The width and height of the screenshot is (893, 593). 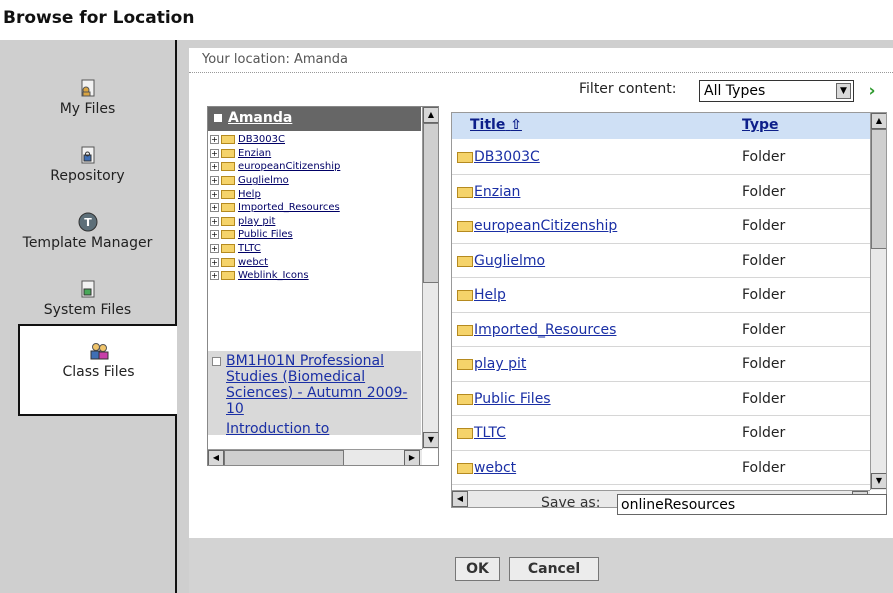 I want to click on sidebar-item-template-manager: T Template Manager, so click(x=87, y=231).